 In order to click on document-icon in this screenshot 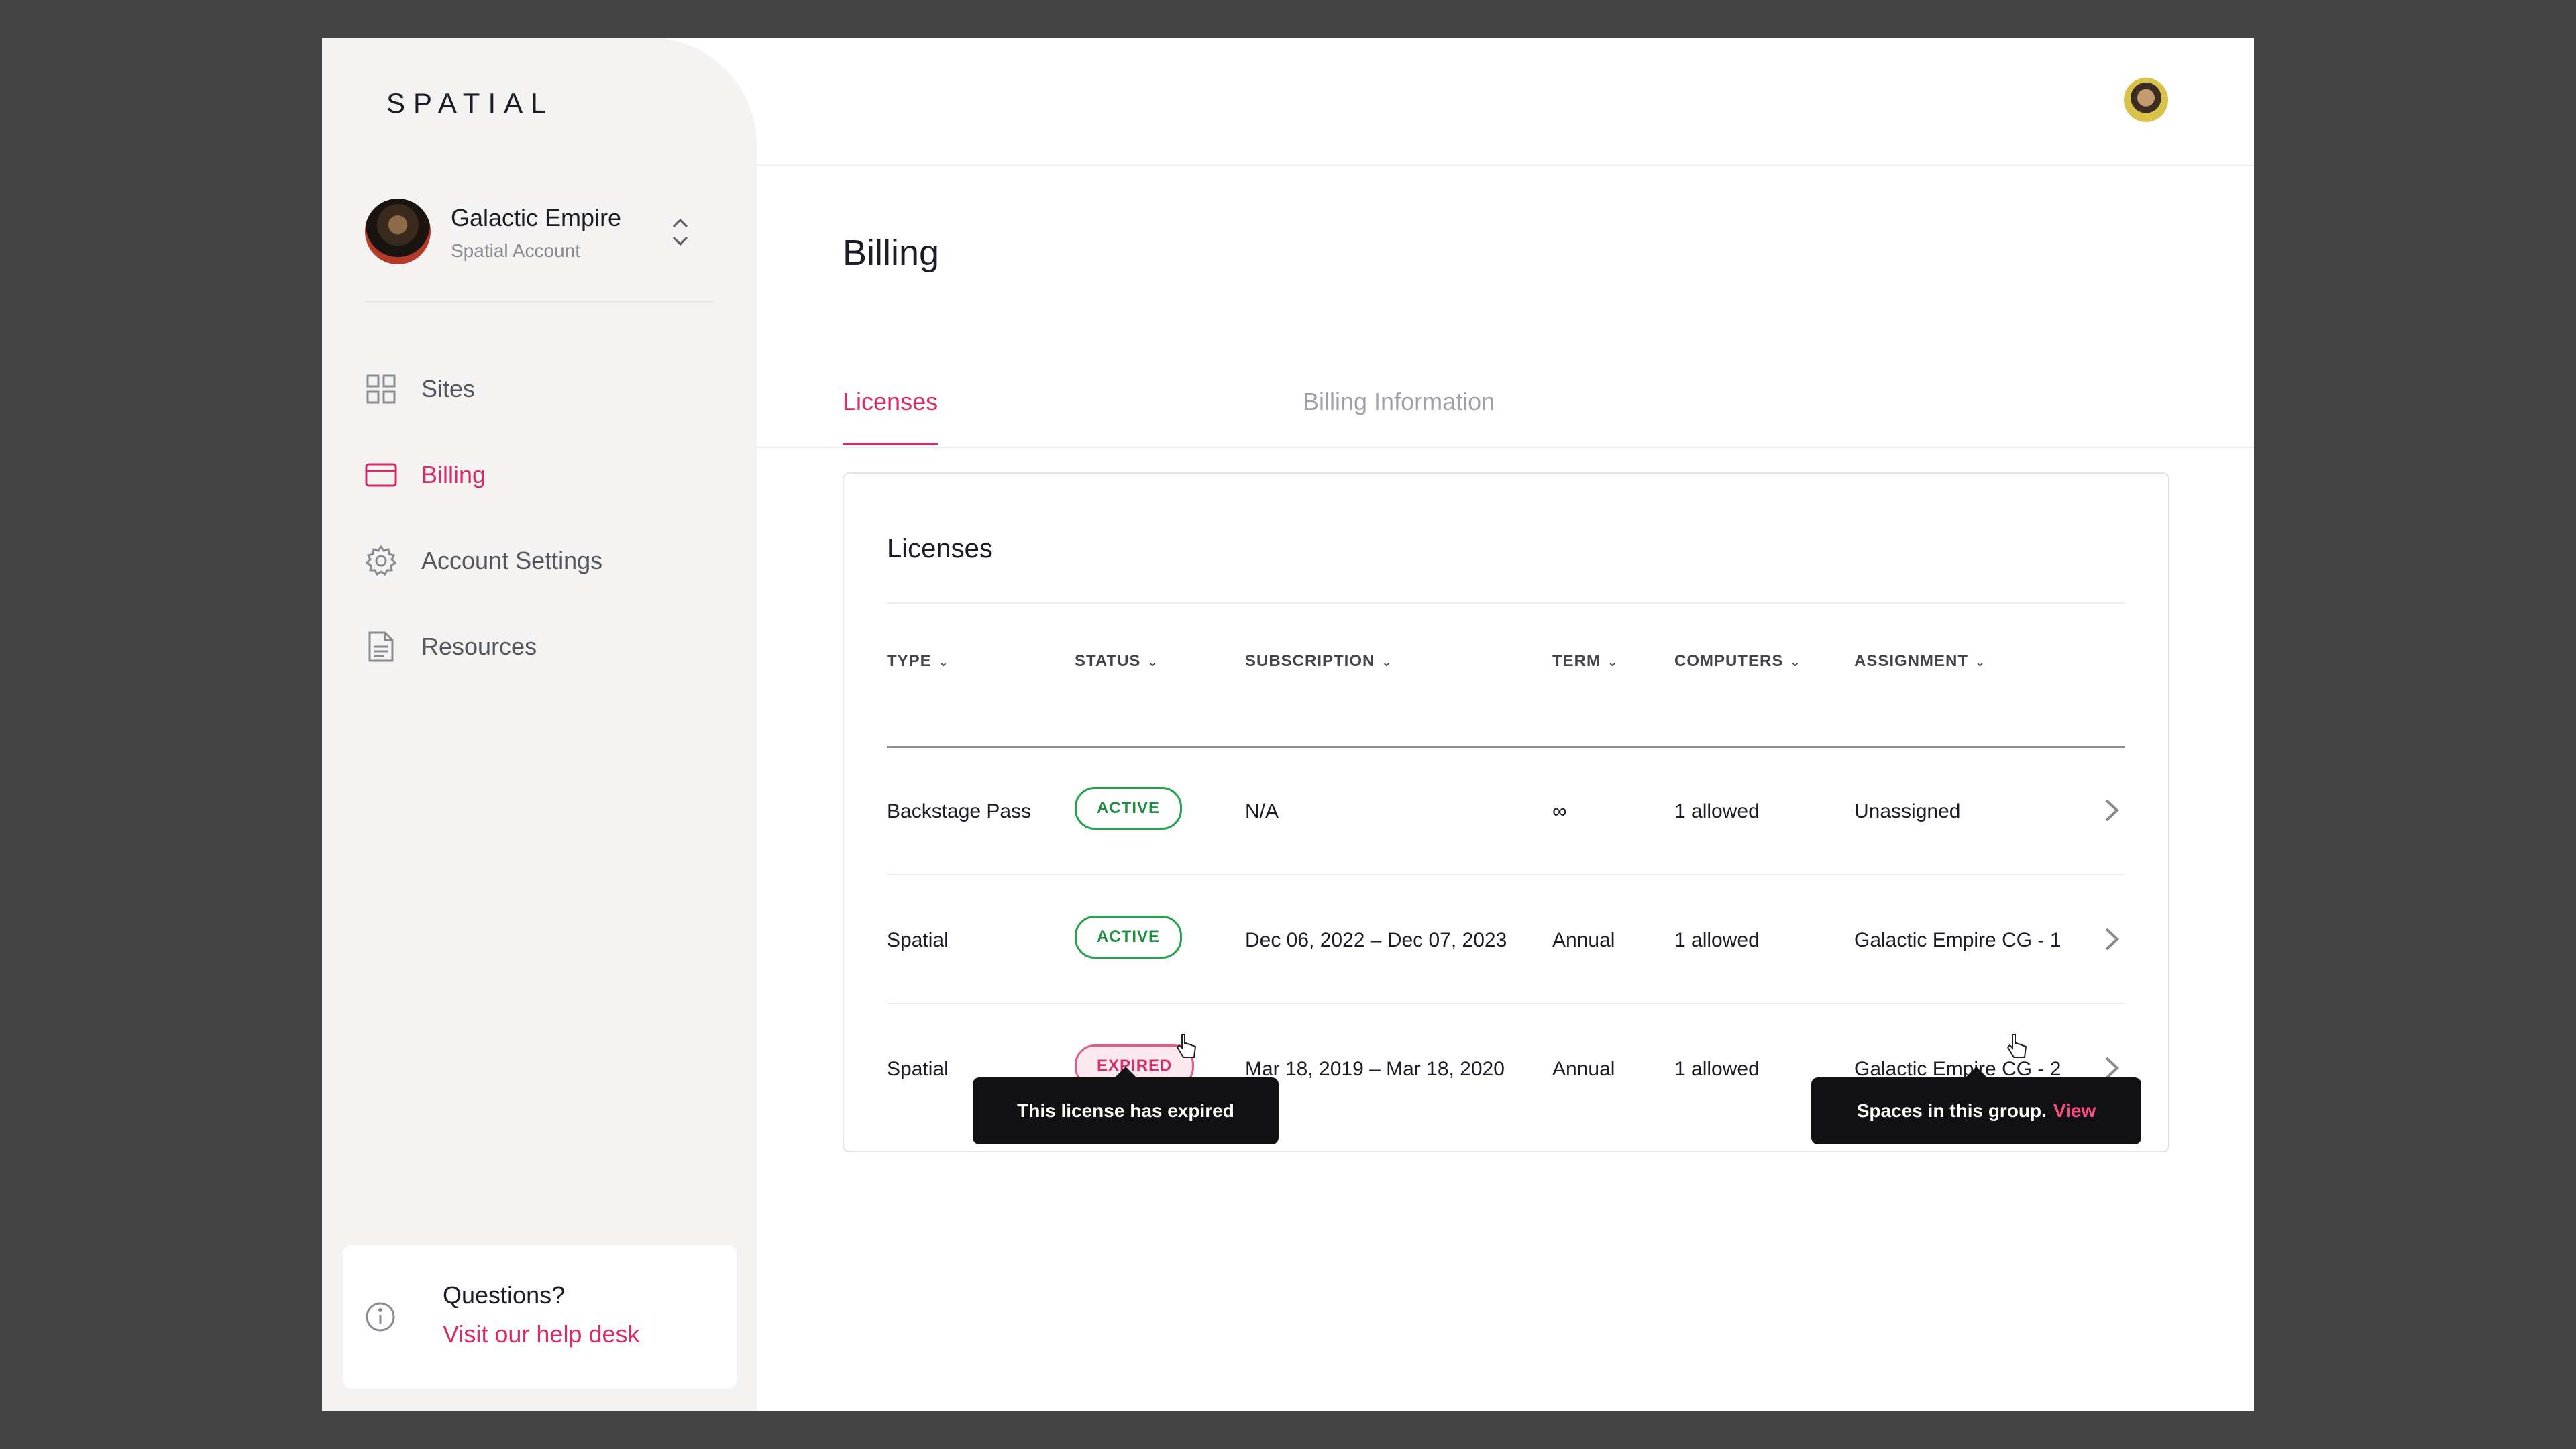, I will do `click(381, 647)`.